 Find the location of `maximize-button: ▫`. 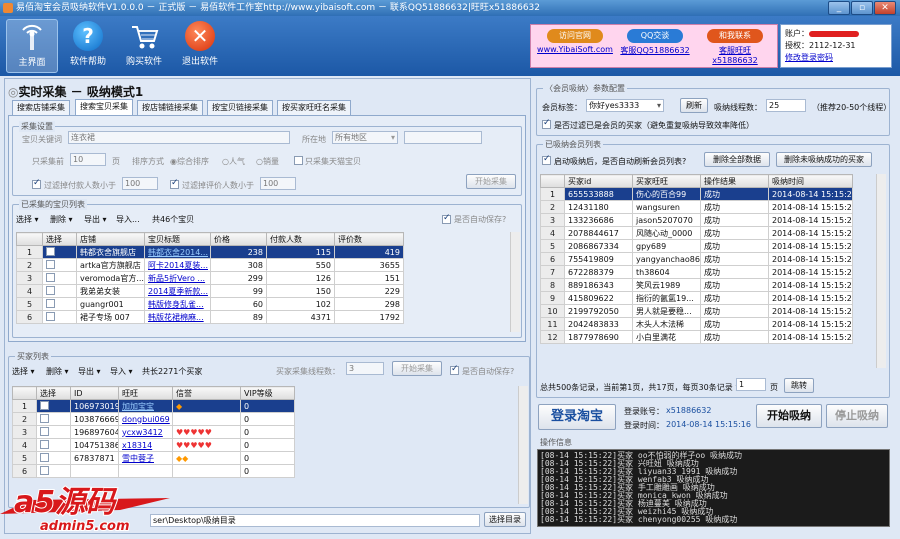

maximize-button: ▫ is located at coordinates (862, 8).